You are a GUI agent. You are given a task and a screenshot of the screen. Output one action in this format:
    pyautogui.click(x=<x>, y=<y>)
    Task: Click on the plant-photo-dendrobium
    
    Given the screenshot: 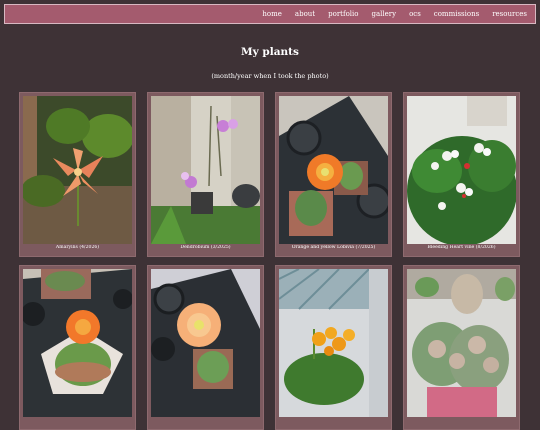 What is the action you would take?
    pyautogui.click(x=205, y=170)
    